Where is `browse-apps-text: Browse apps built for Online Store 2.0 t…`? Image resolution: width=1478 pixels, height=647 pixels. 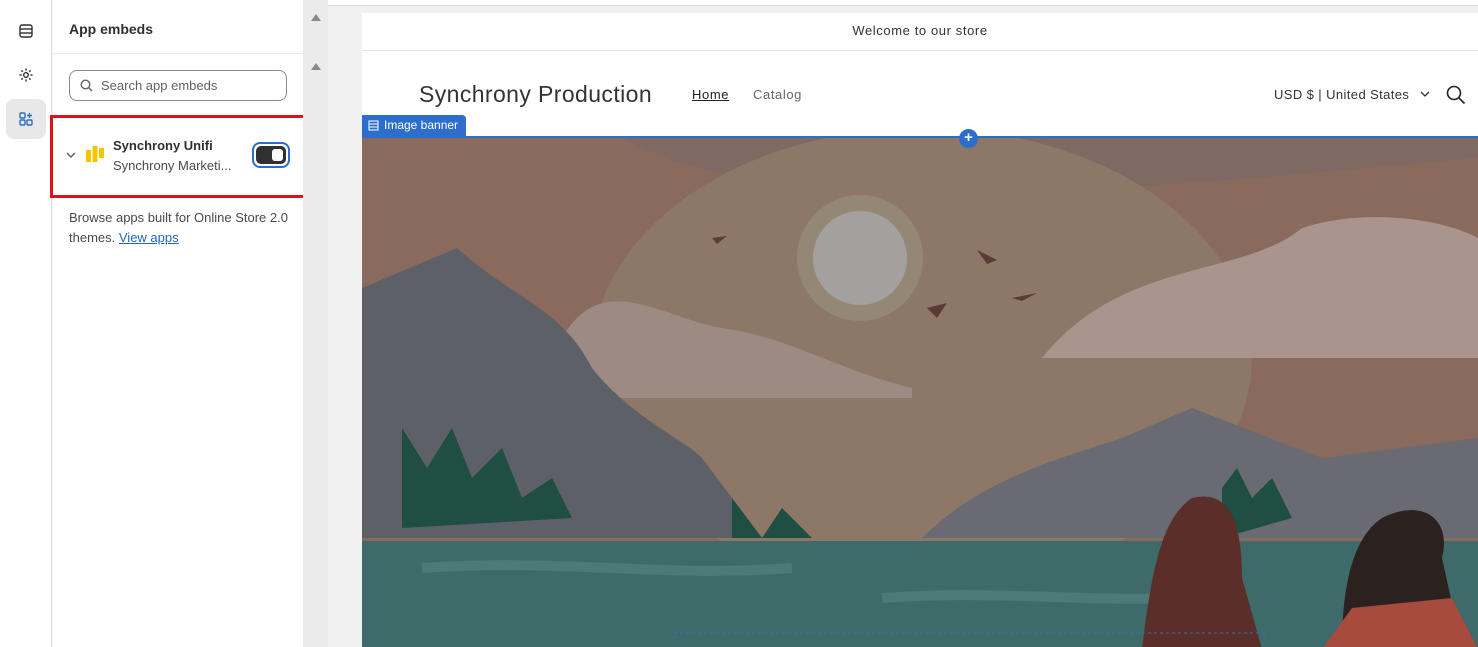
browse-apps-text: Browse apps built for Online Store 2.0 t… is located at coordinates (179, 228).